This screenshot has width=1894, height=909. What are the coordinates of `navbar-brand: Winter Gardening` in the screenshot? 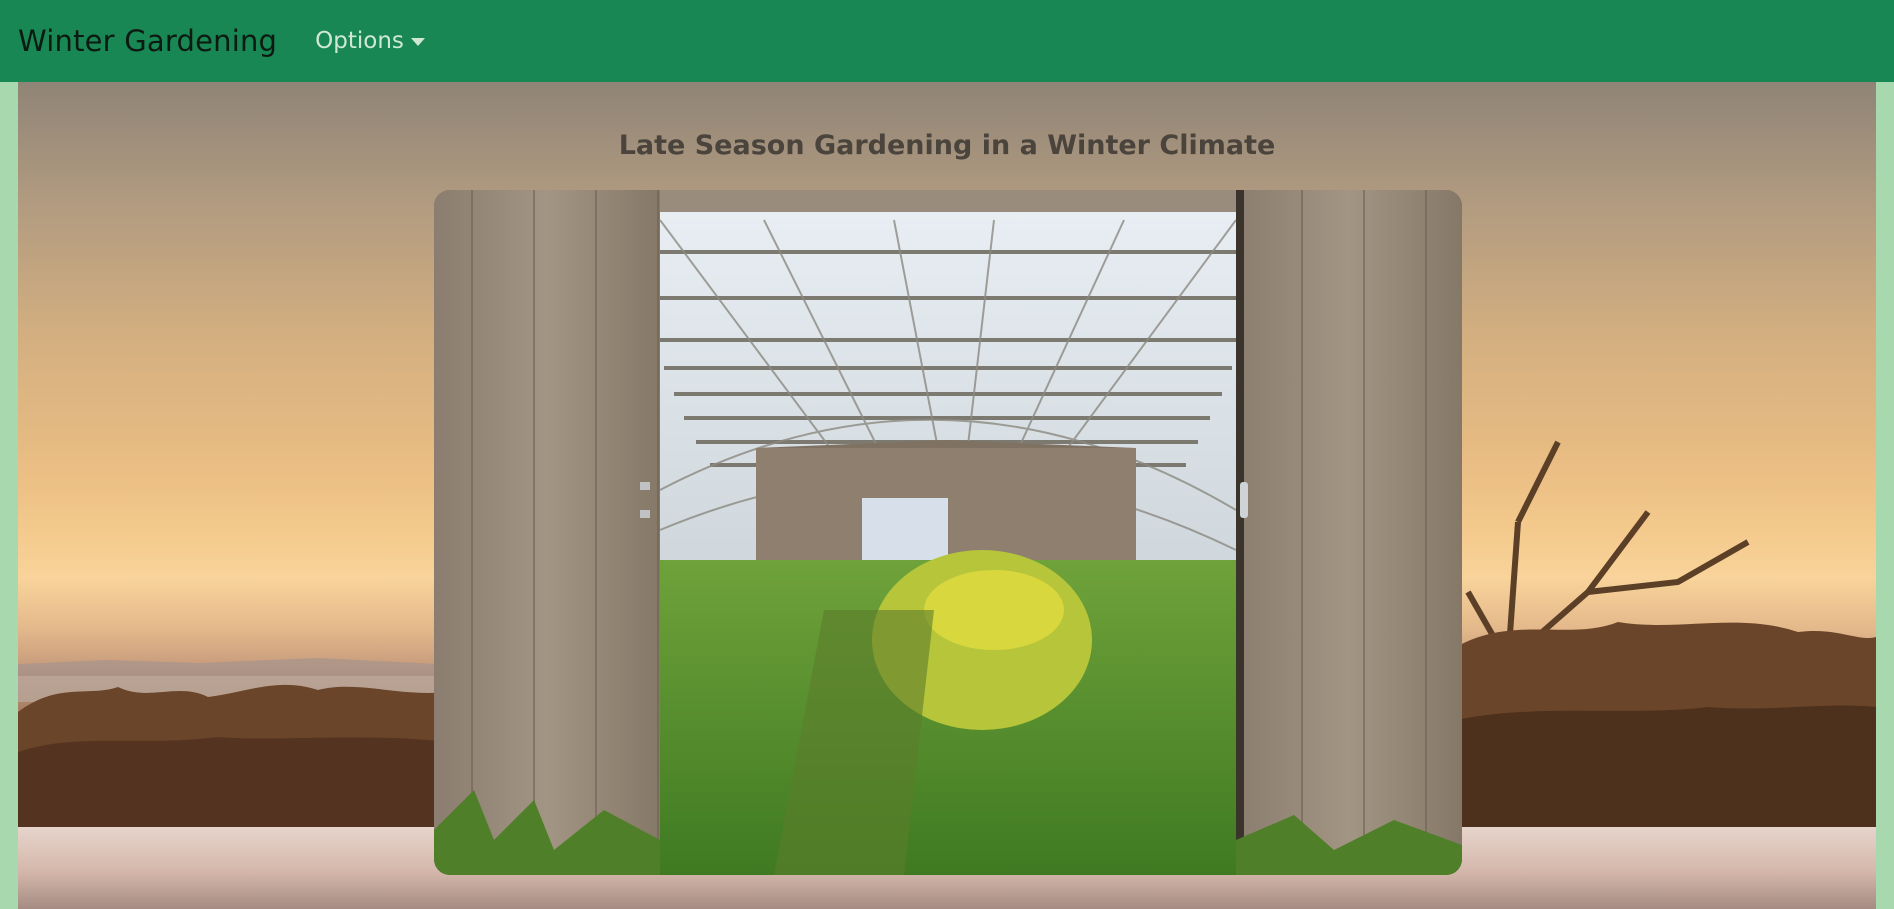 It's located at (147, 41).